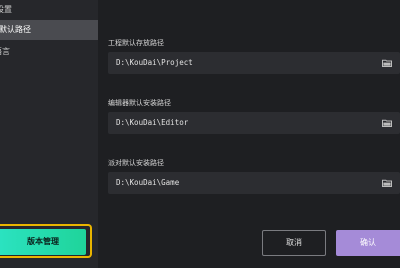  I want to click on sidebar-item-language: 语言, so click(49, 52).